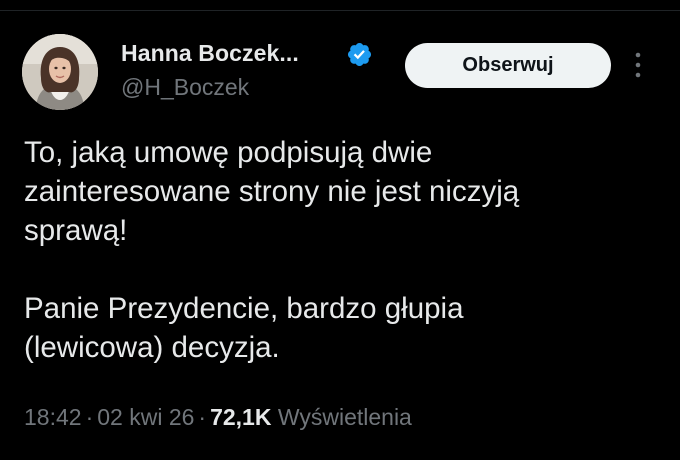 The width and height of the screenshot is (680, 460). What do you see at coordinates (240, 417) in the screenshot?
I see `views-count: 72,1K` at bounding box center [240, 417].